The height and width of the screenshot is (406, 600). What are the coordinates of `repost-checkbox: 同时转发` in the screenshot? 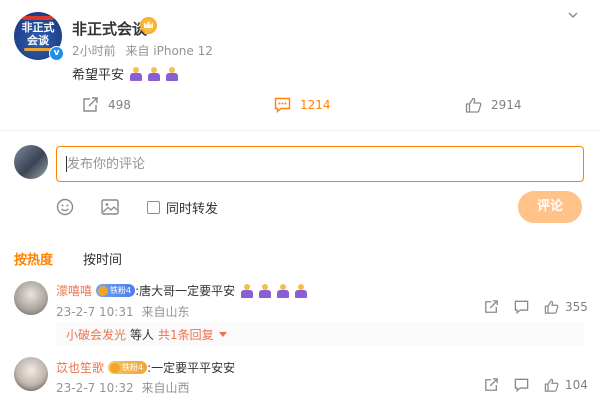 It's located at (182, 207).